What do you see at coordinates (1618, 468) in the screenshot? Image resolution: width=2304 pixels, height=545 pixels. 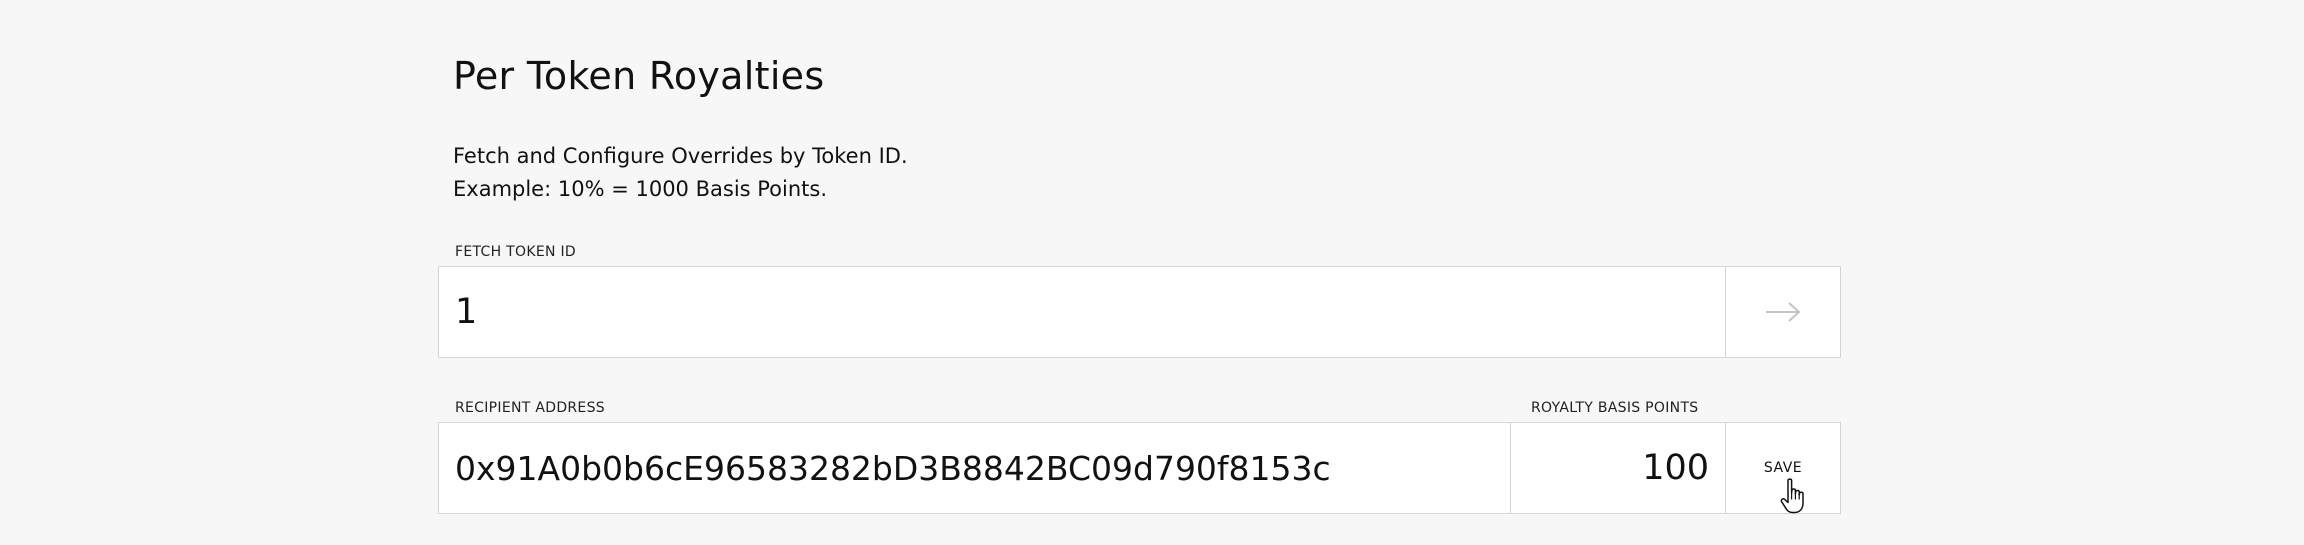 I see `royalty-basis-points-input` at bounding box center [1618, 468].